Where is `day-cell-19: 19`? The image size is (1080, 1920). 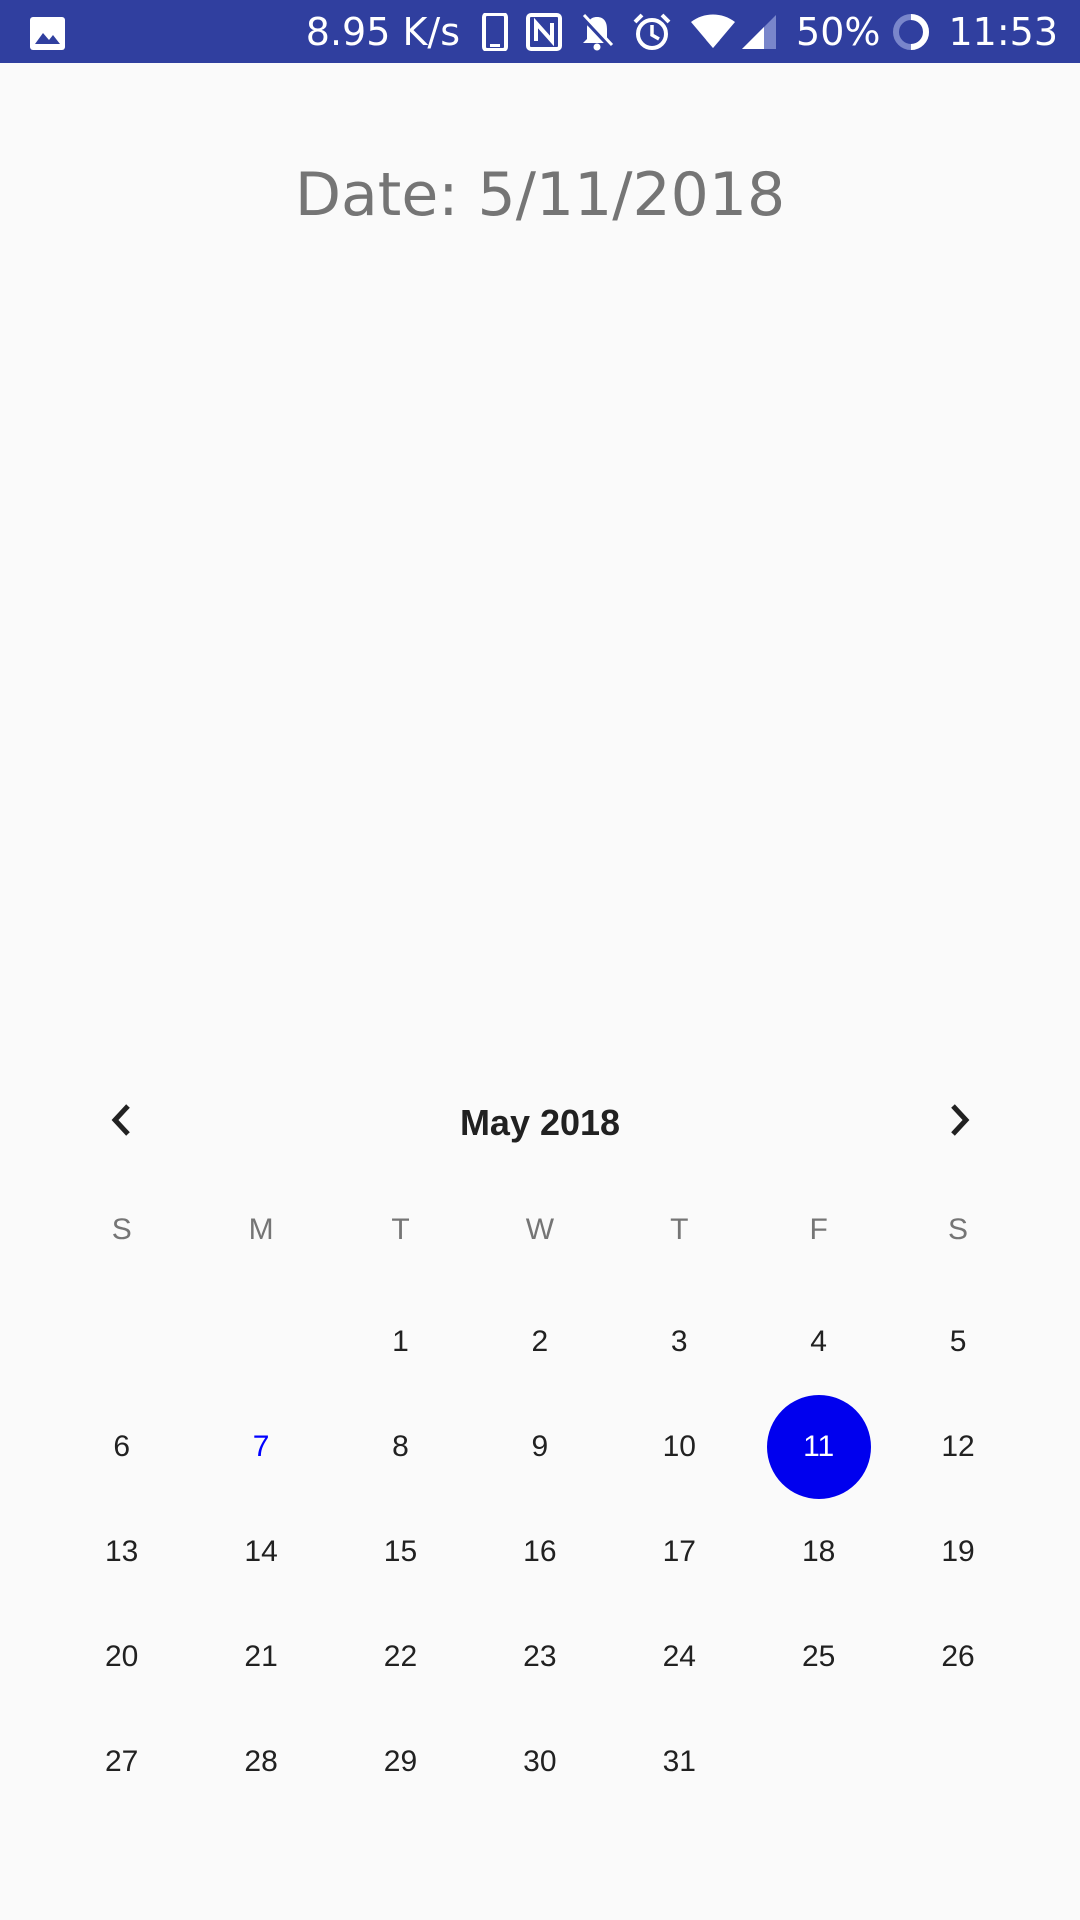 day-cell-19: 19 is located at coordinates (957, 1552).